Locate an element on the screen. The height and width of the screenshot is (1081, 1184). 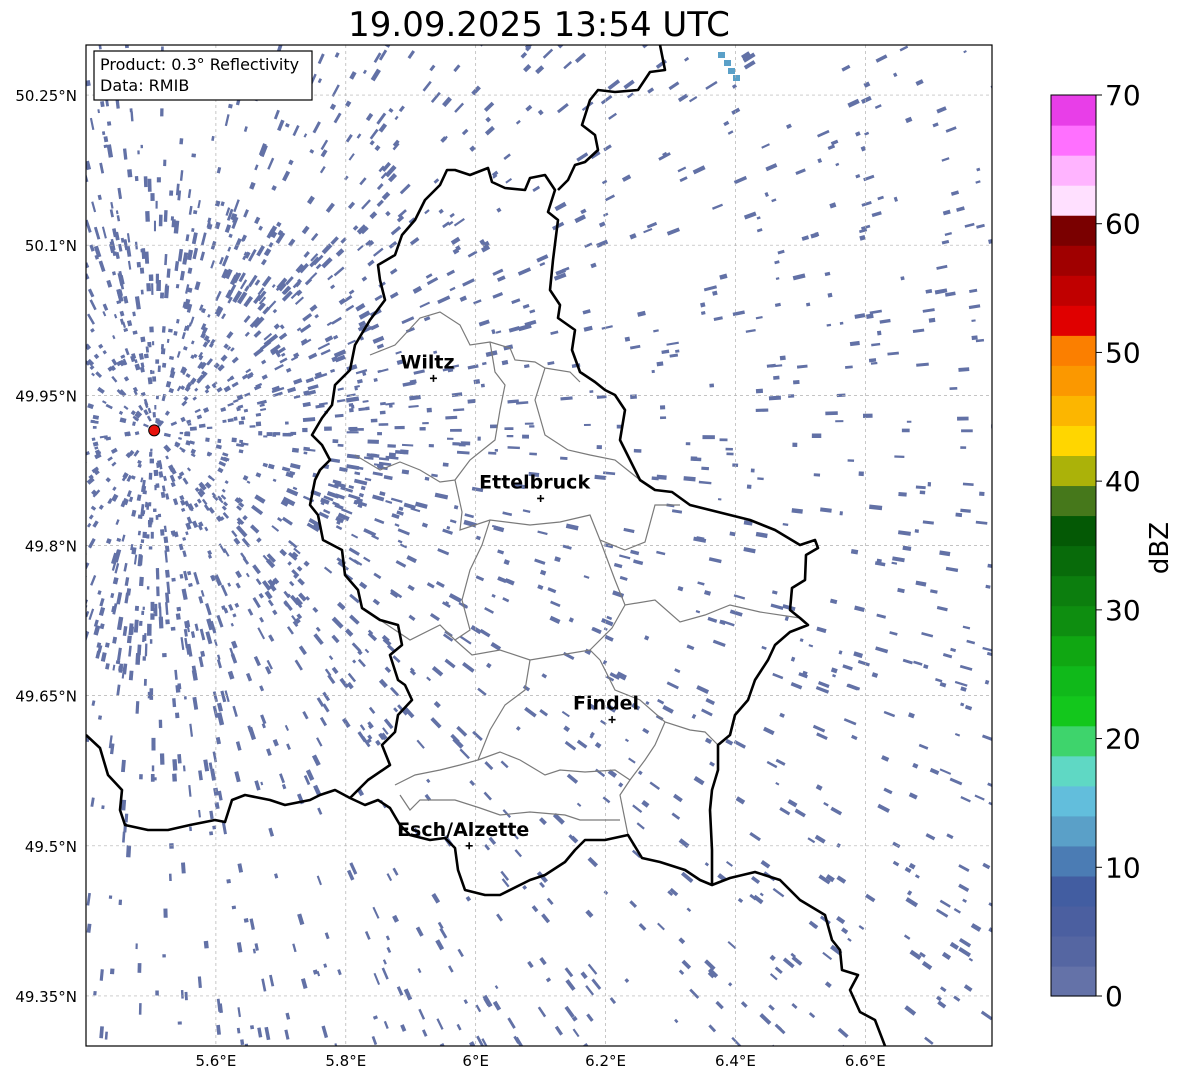
colorbar-tick-label: 40 is located at coordinates (1123, 481).